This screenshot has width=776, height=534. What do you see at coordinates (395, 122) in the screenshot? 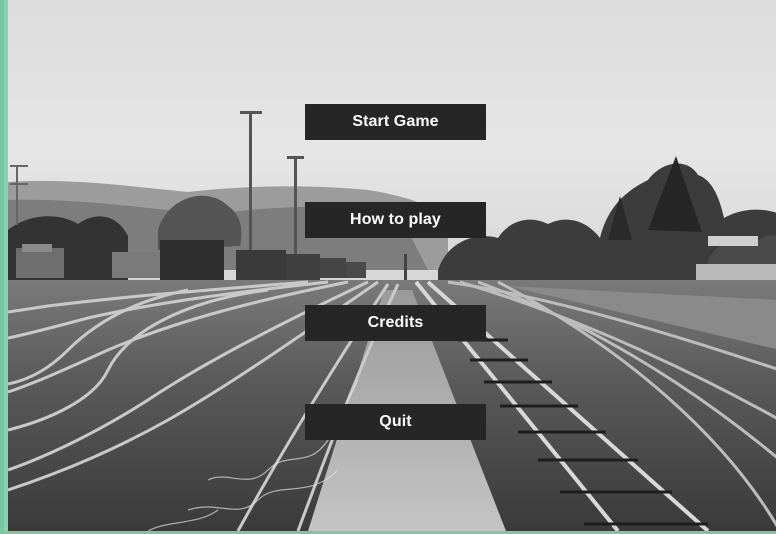
I see `start-game-button: Start Game` at bounding box center [395, 122].